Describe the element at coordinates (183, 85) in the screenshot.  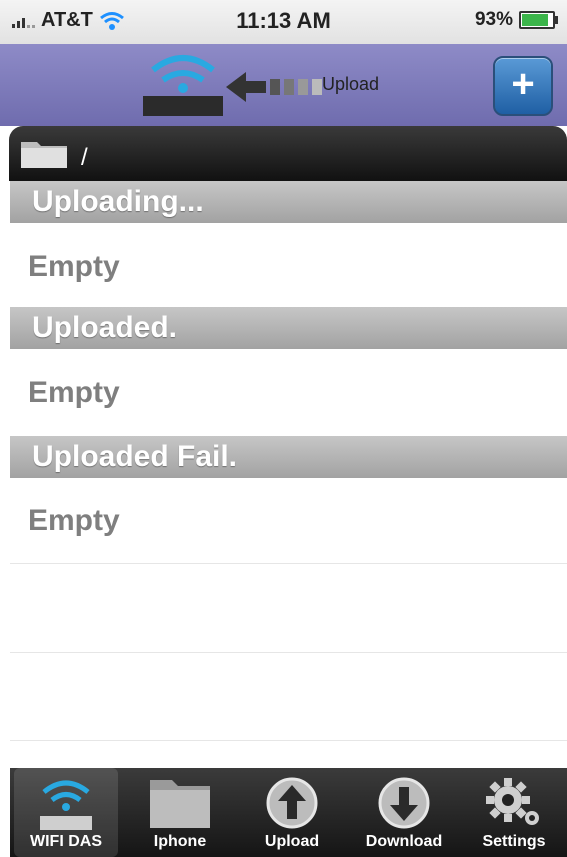
I see `wifi-drive-logo-icon` at that location.